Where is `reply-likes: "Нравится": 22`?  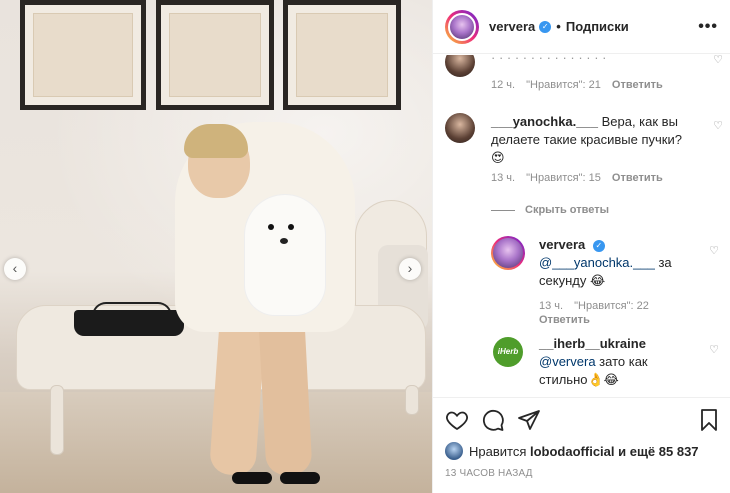
reply-likes: "Нравится": 22 is located at coordinates (611, 306).